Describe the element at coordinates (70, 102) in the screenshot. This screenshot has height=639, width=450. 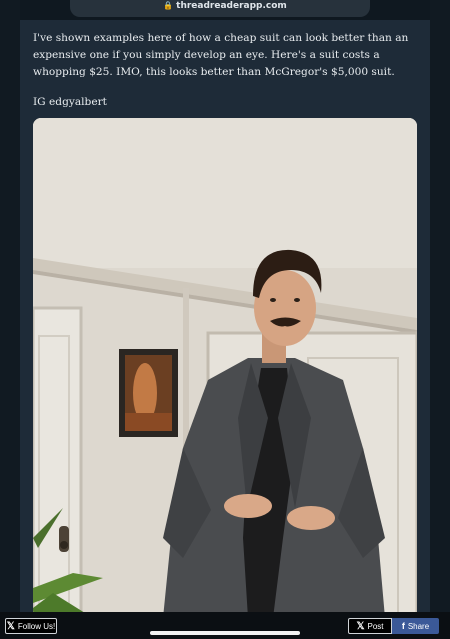
I see `photo-credit: IG edgyalbert` at that location.